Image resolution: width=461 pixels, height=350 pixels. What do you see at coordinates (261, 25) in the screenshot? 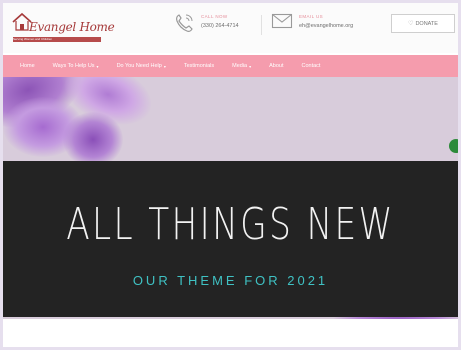
I see `header-divider` at bounding box center [261, 25].